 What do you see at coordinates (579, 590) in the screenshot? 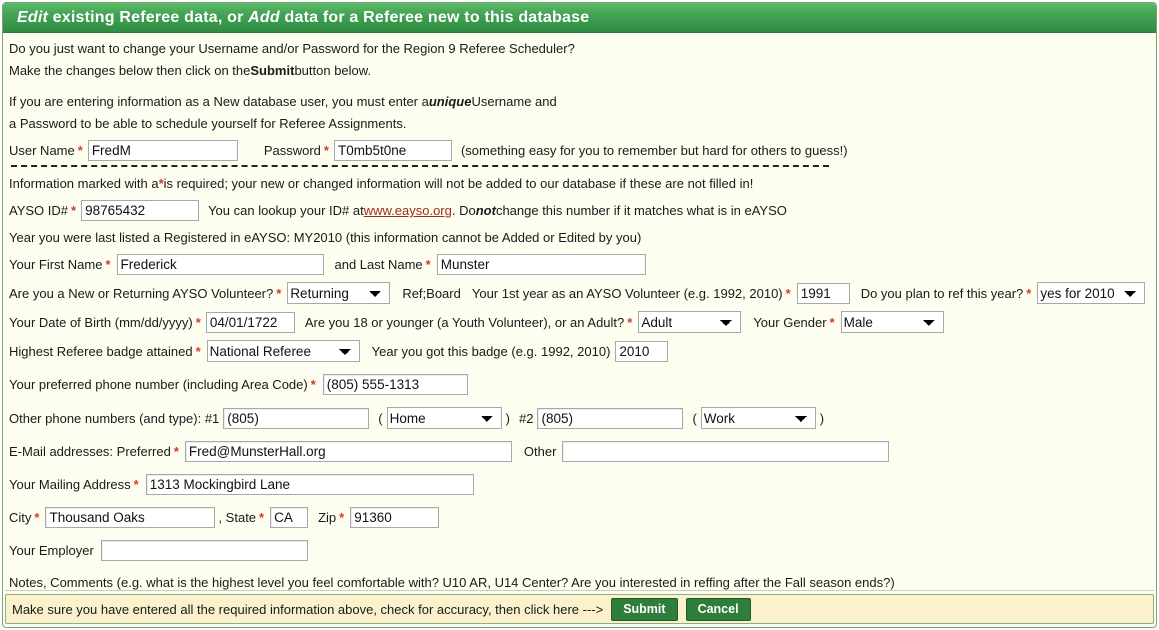
I see `footer-separator` at bounding box center [579, 590].